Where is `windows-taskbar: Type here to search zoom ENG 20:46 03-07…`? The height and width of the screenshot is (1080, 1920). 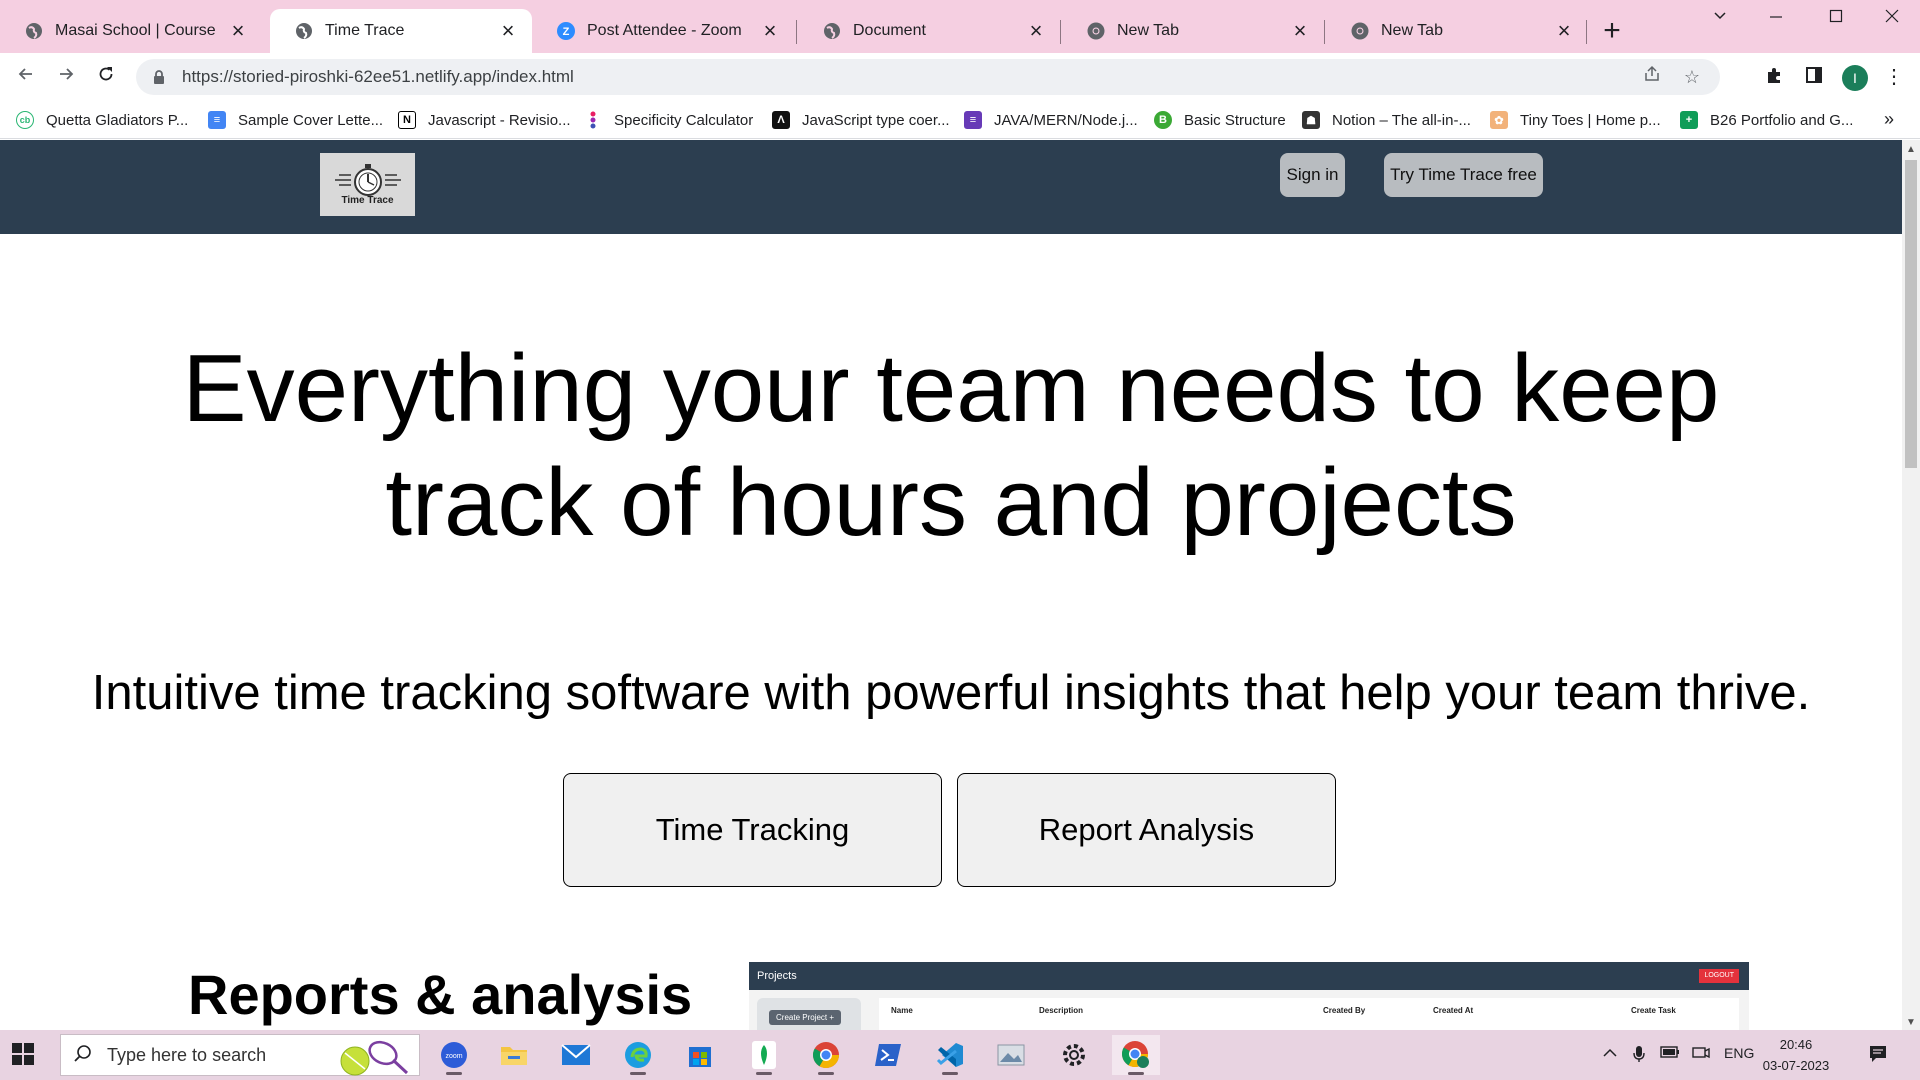 windows-taskbar: Type here to search zoom ENG 20:46 03-07… is located at coordinates (960, 1055).